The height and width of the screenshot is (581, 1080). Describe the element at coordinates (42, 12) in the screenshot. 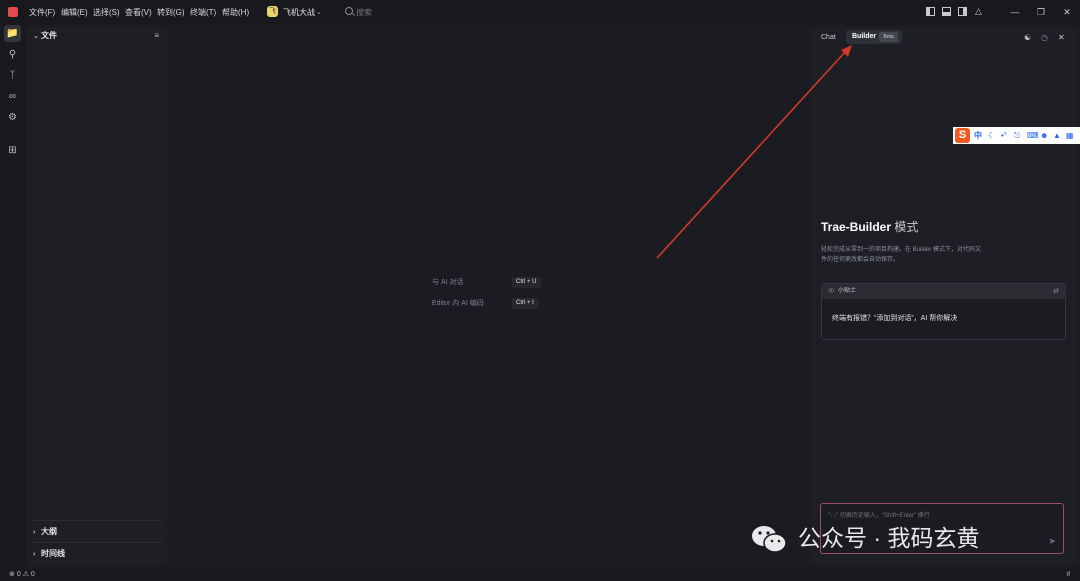

I see `menu-file: 文件(F)` at that location.